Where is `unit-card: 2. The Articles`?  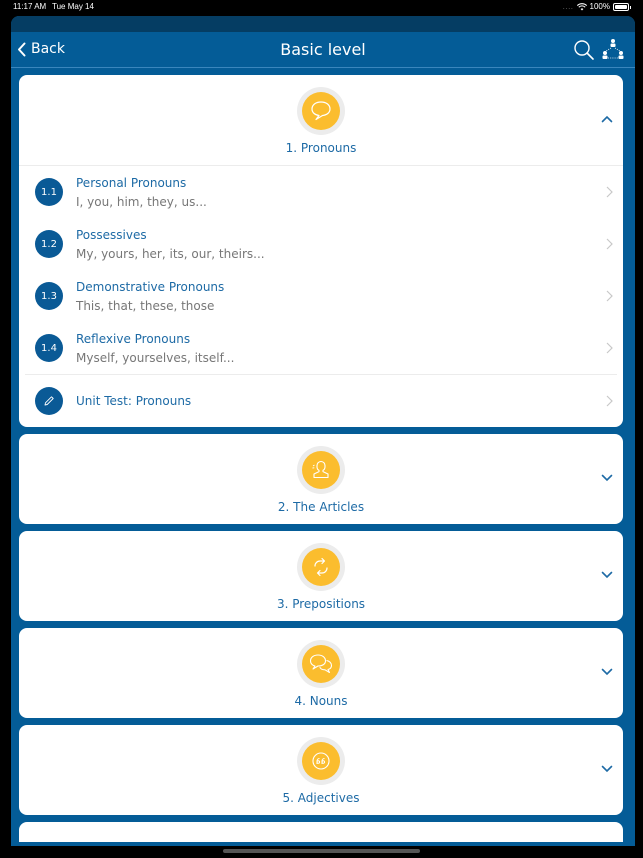 unit-card: 2. The Articles is located at coordinates (321, 479).